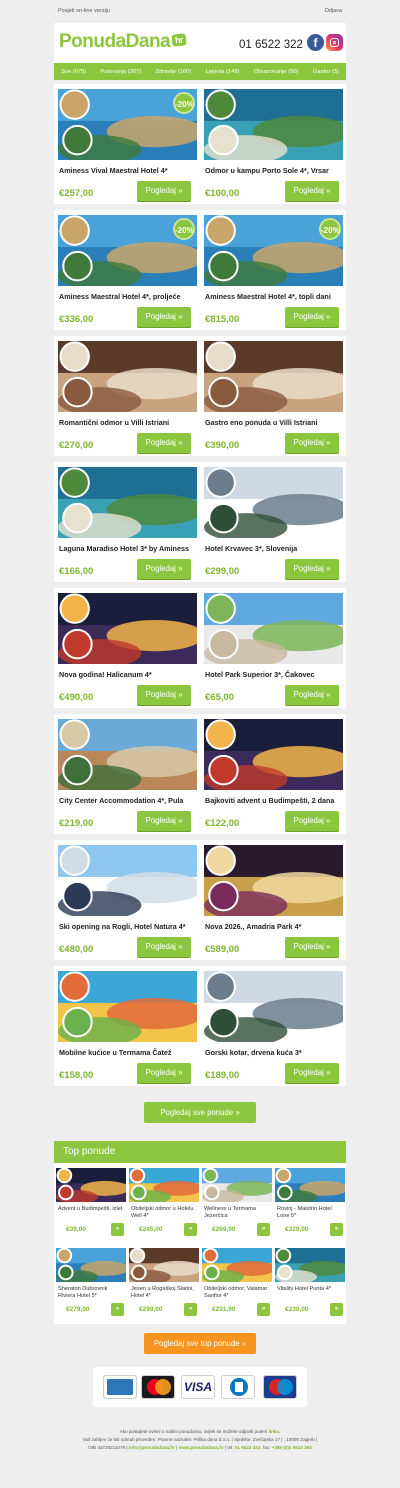  I want to click on footer-fax-link: +385 (0)1 6522 264, so click(292, 1447).